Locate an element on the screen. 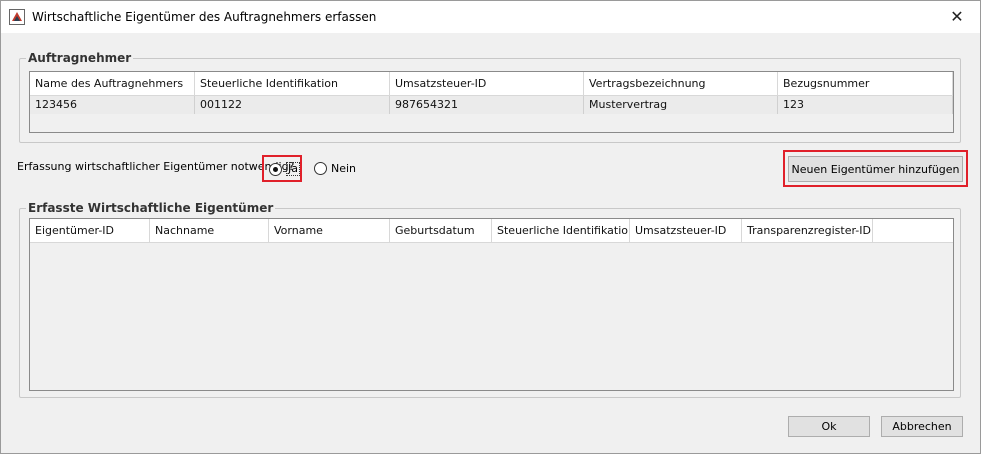 This screenshot has height=454, width=981. cell-vertragsbezeichnung: Mustervertrag is located at coordinates (681, 105).